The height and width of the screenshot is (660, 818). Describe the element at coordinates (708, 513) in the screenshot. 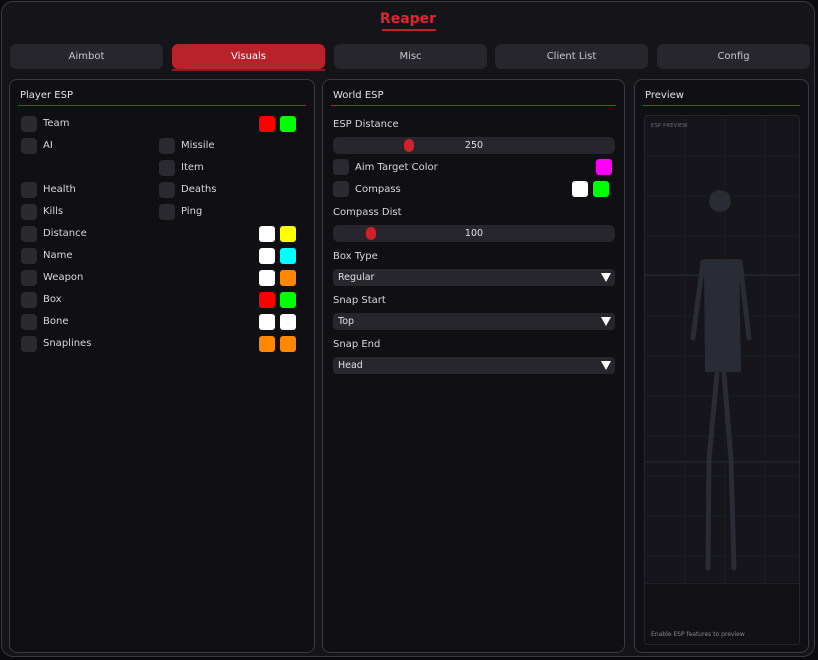

I see `model-shin-left` at that location.